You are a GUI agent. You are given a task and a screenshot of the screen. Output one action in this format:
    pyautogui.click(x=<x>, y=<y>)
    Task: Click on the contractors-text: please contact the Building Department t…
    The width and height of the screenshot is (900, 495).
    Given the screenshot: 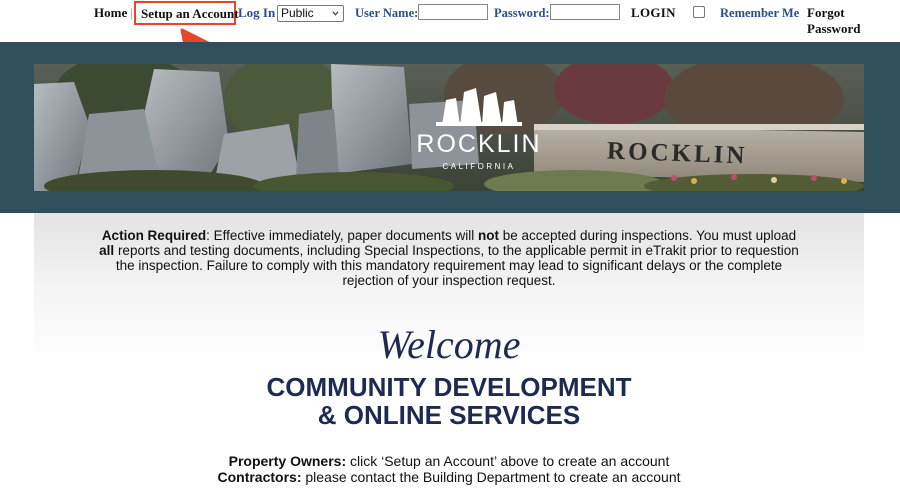 What is the action you would take?
    pyautogui.click(x=491, y=477)
    